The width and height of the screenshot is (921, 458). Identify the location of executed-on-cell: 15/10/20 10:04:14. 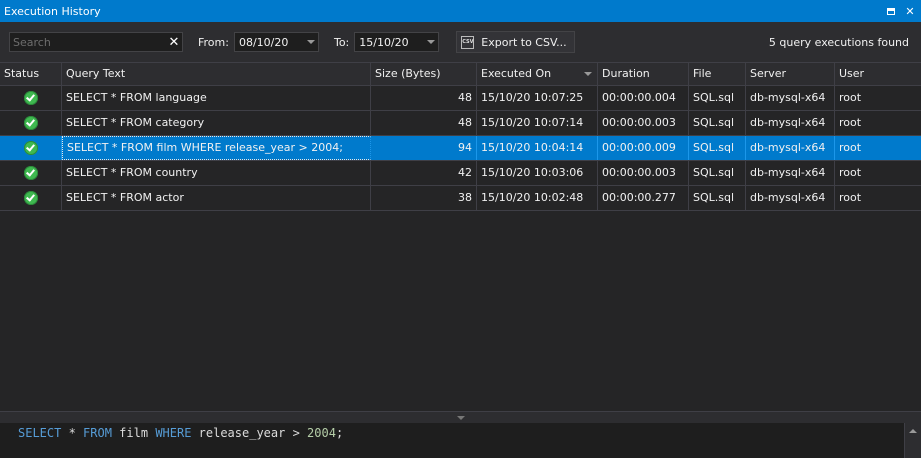
(537, 148).